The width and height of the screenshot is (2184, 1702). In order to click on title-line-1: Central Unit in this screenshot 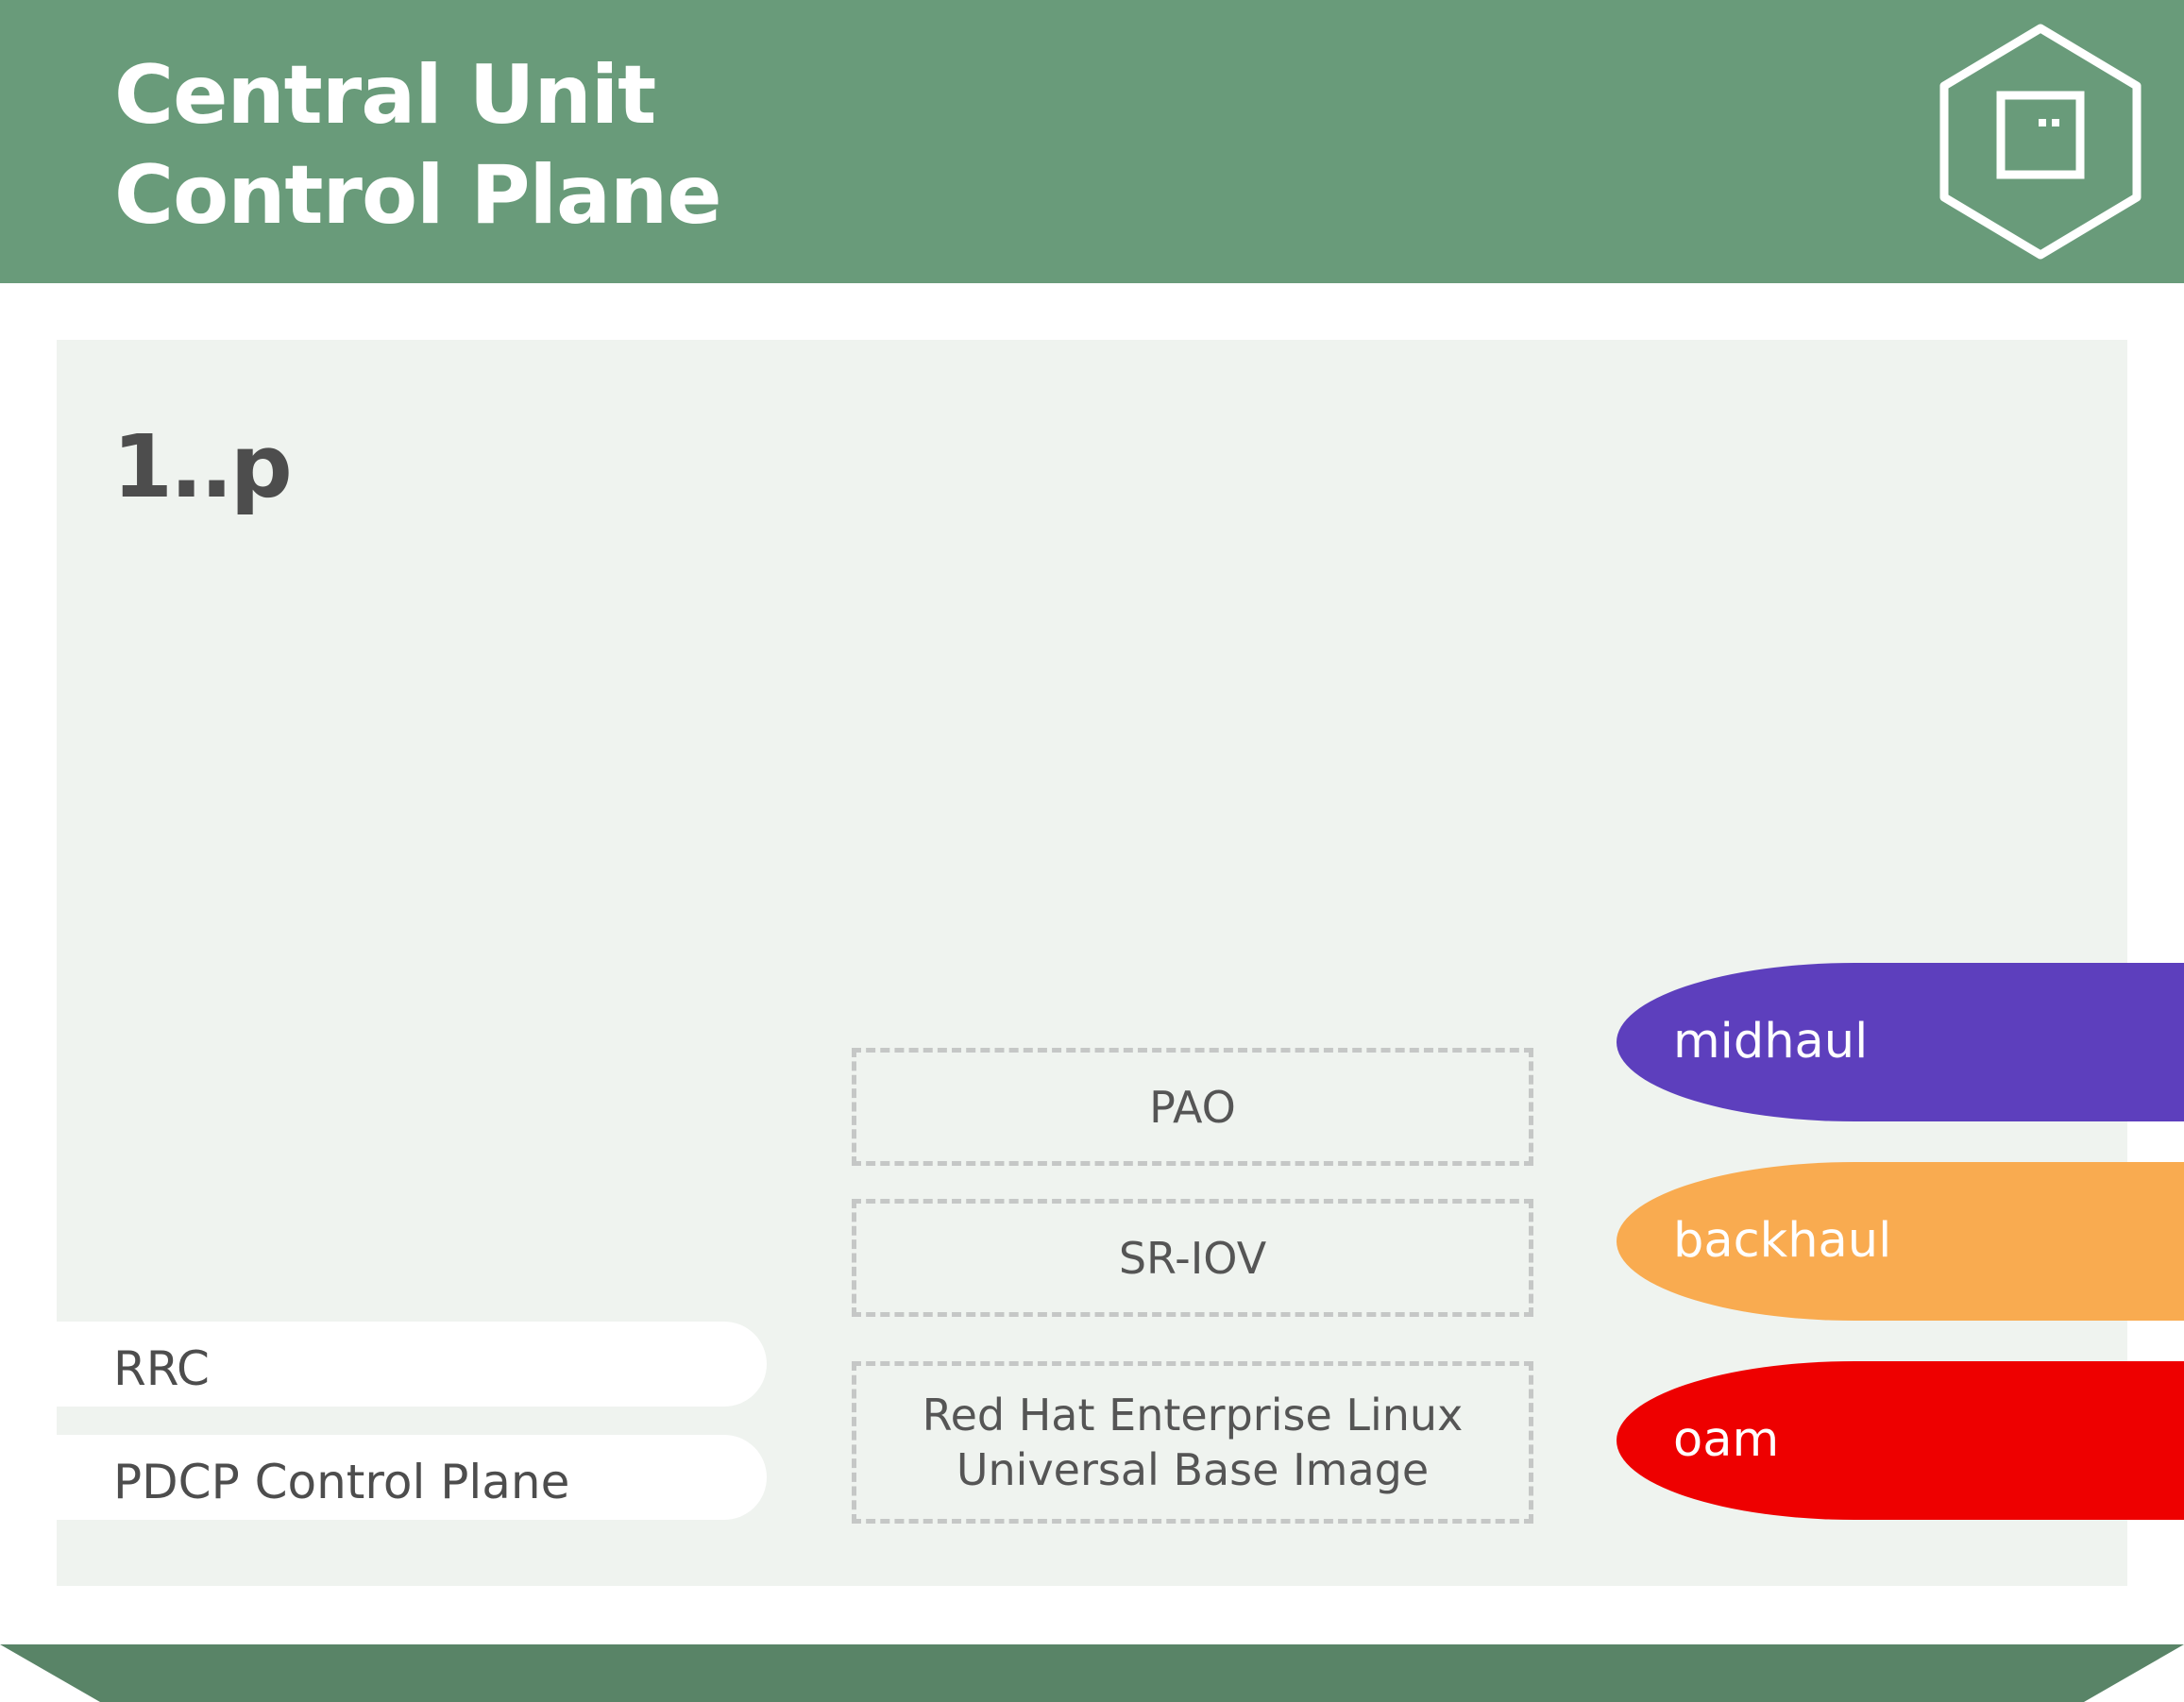, I will do `click(385, 96)`.